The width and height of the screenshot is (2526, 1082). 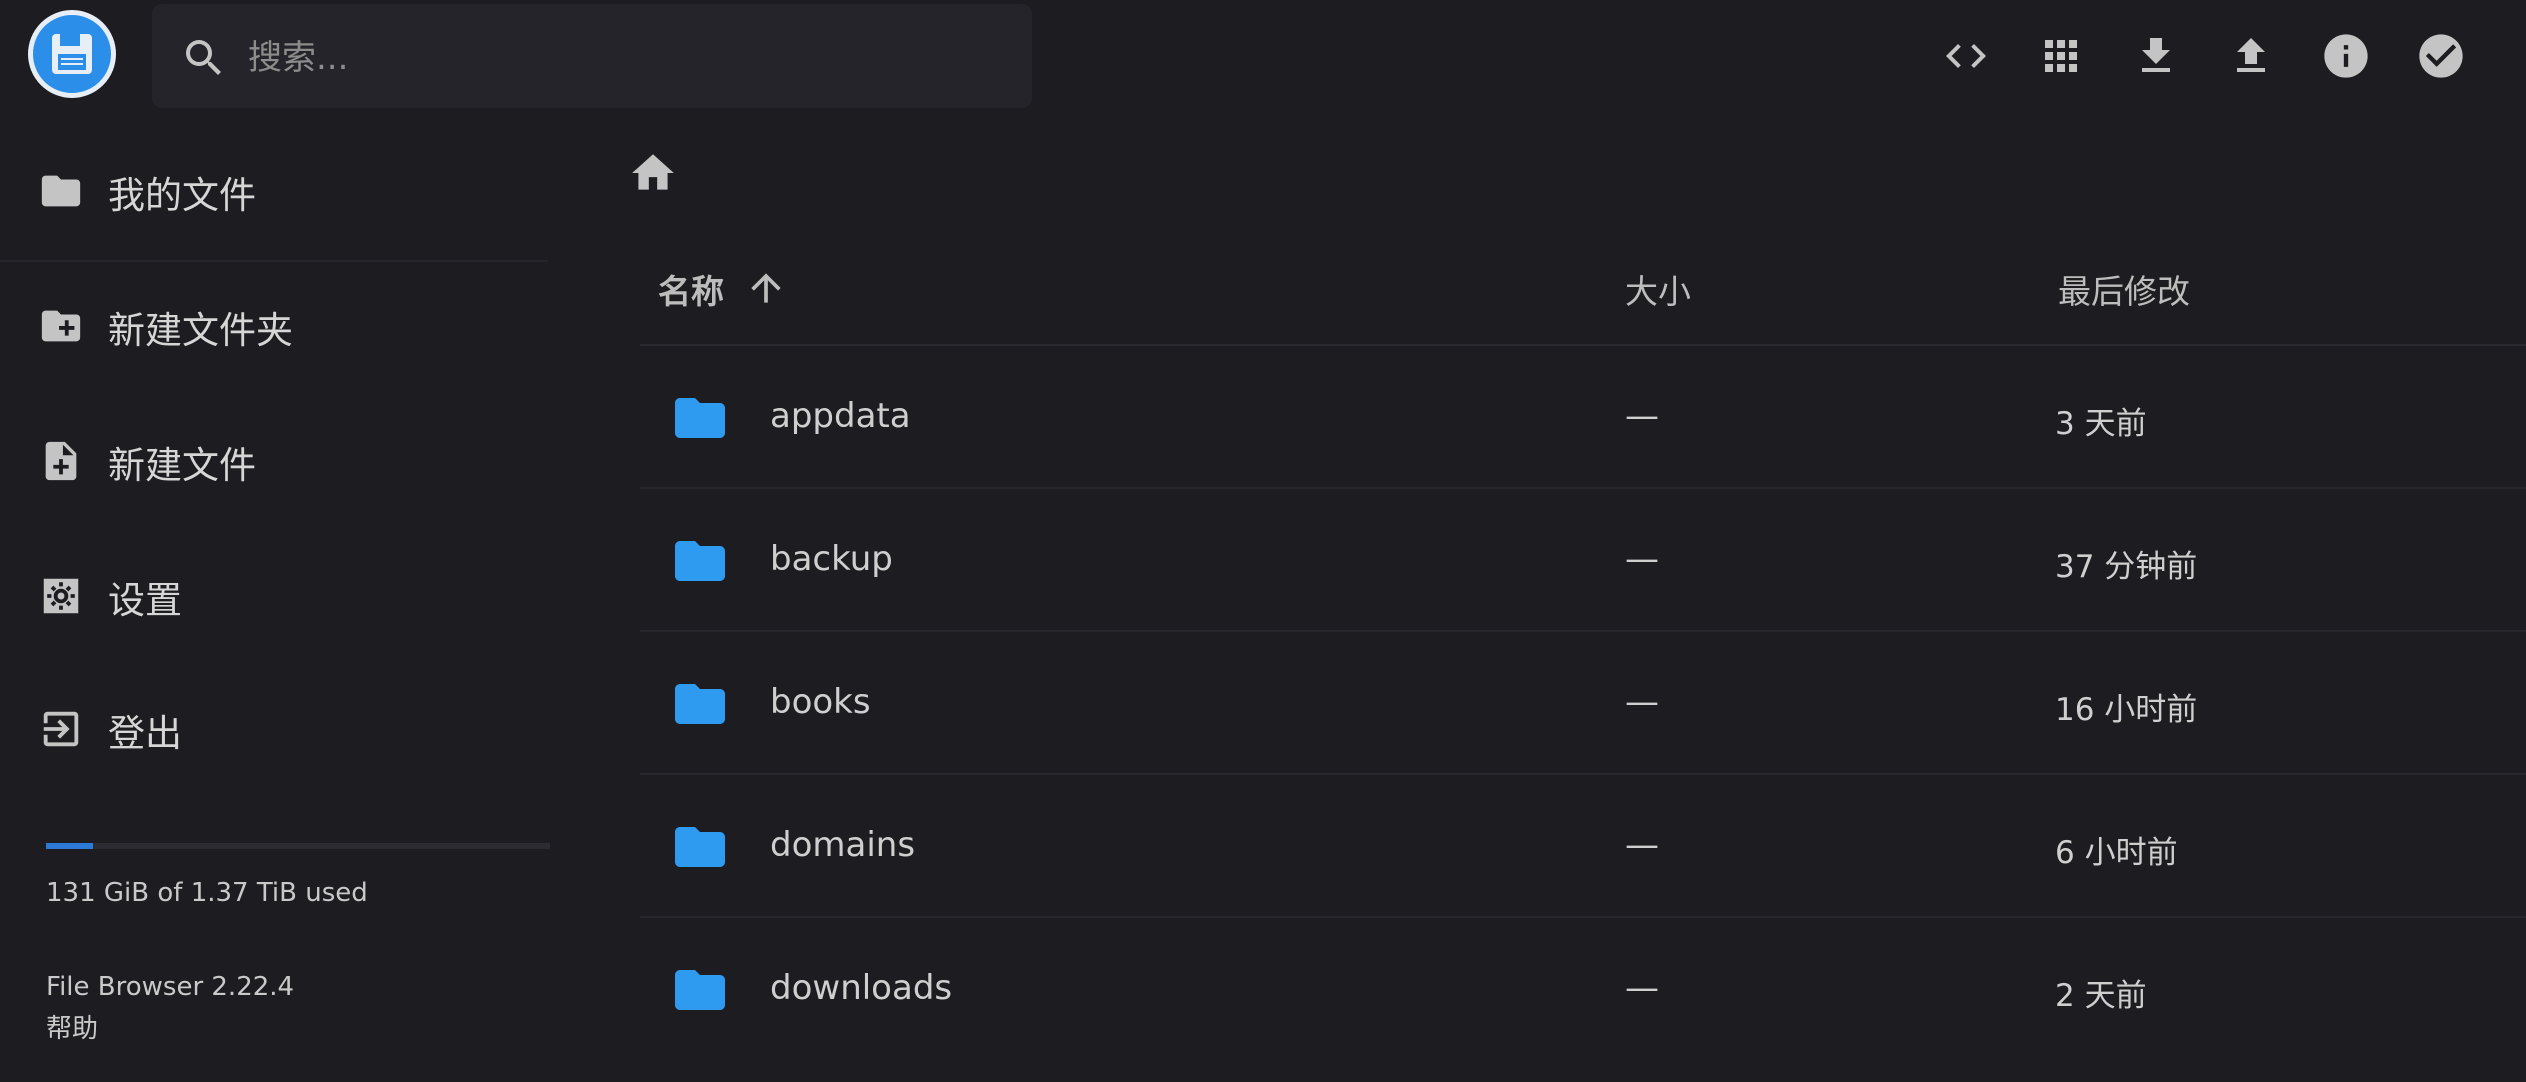 I want to click on file-modified: 37 分钟前, so click(x=2126, y=567).